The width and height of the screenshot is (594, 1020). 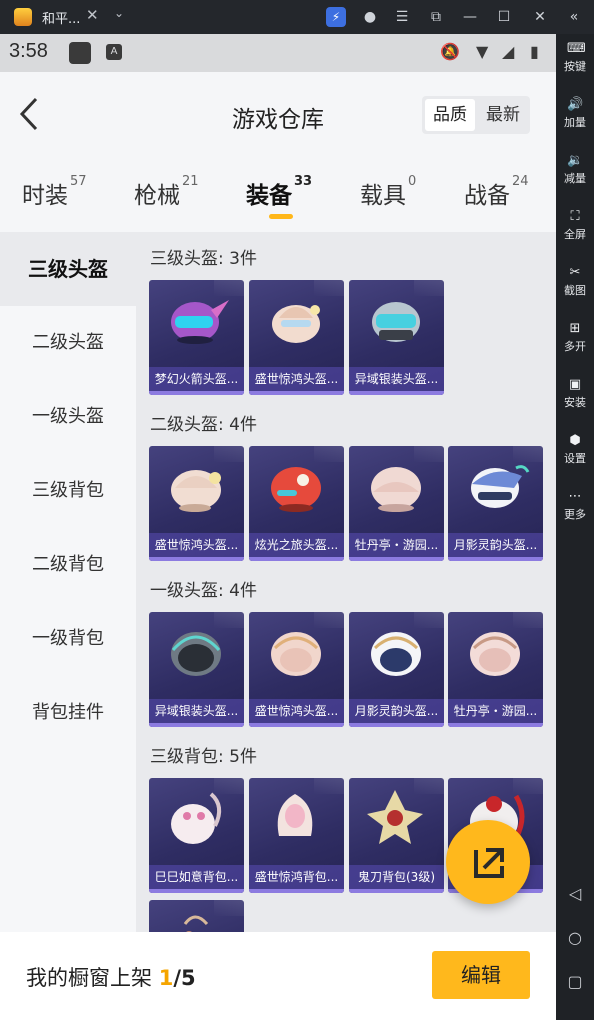 What do you see at coordinates (575, 440) in the screenshot?
I see `gear-icon: ⬢` at bounding box center [575, 440].